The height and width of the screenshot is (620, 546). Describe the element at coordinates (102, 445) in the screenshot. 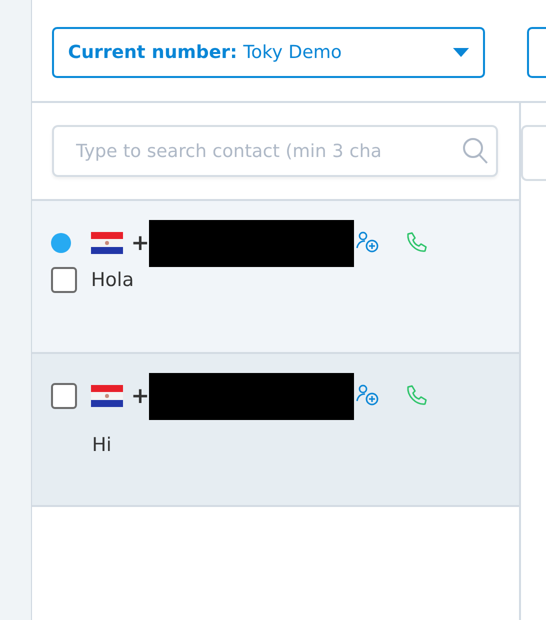

I see `message-preview: Hi` at that location.